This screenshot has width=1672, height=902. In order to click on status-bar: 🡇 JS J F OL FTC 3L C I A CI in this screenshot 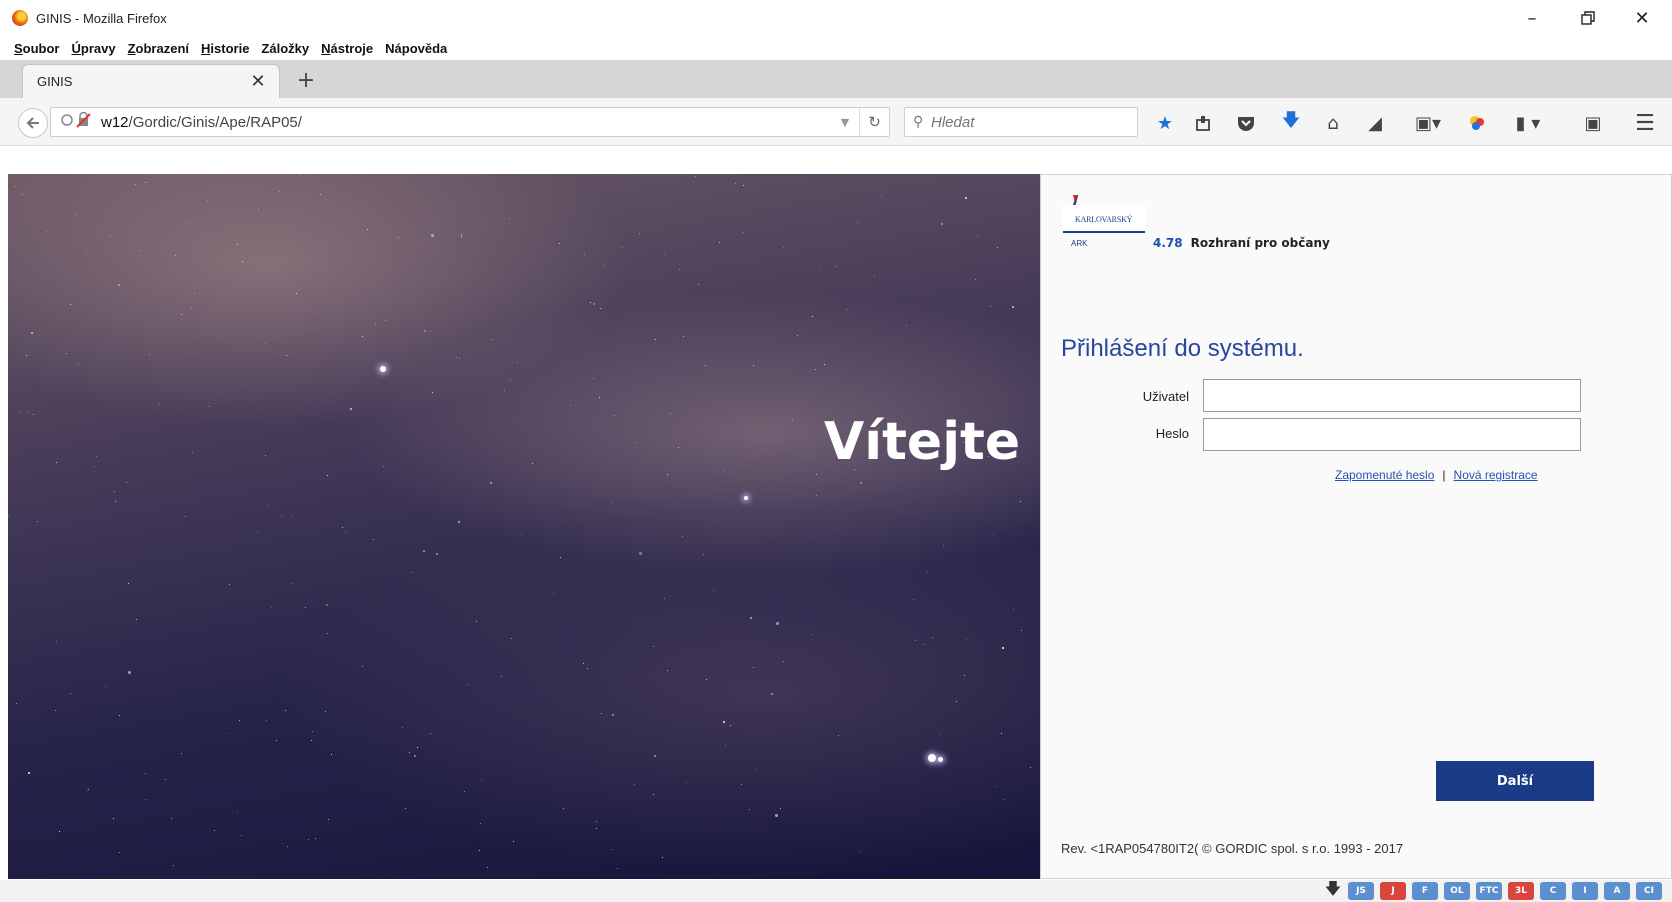, I will do `click(836, 890)`.